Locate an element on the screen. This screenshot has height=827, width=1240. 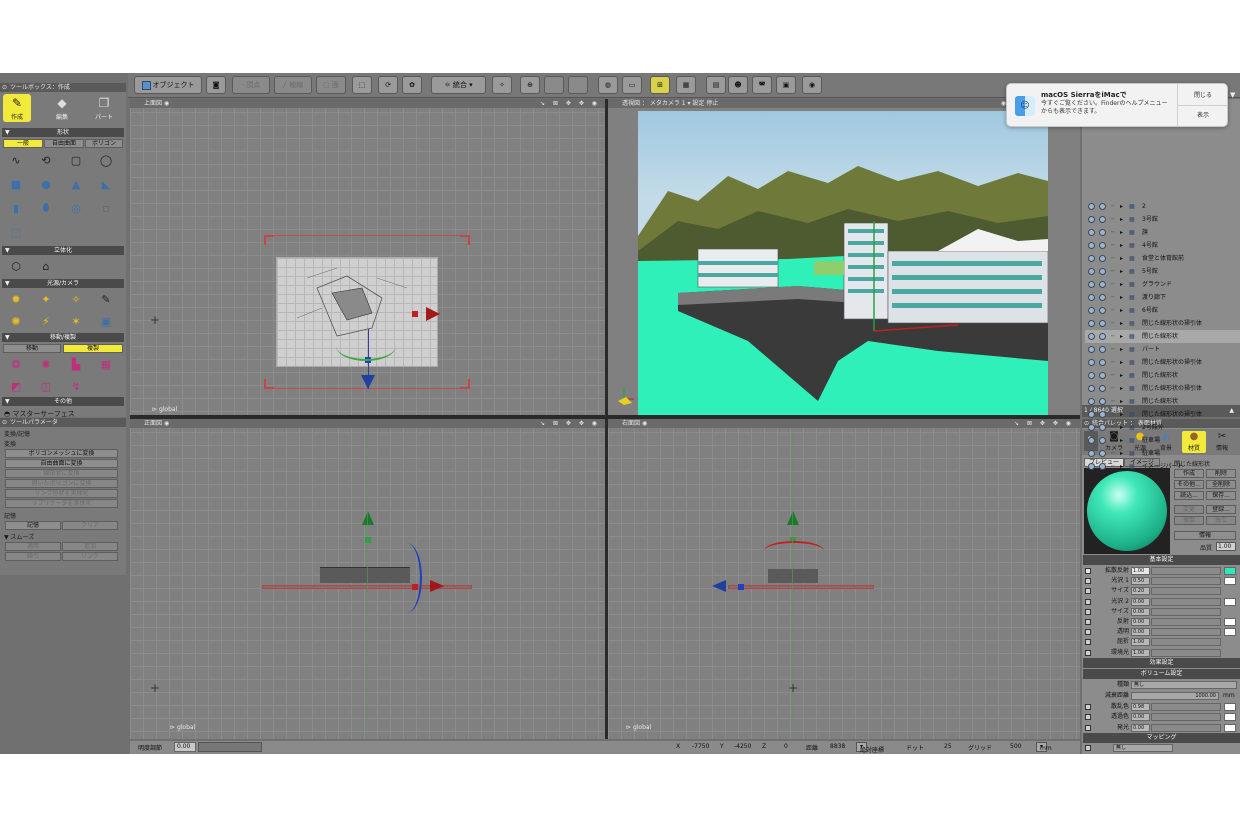
smooth-repeat-button: 繰引 is located at coordinates (33, 556).